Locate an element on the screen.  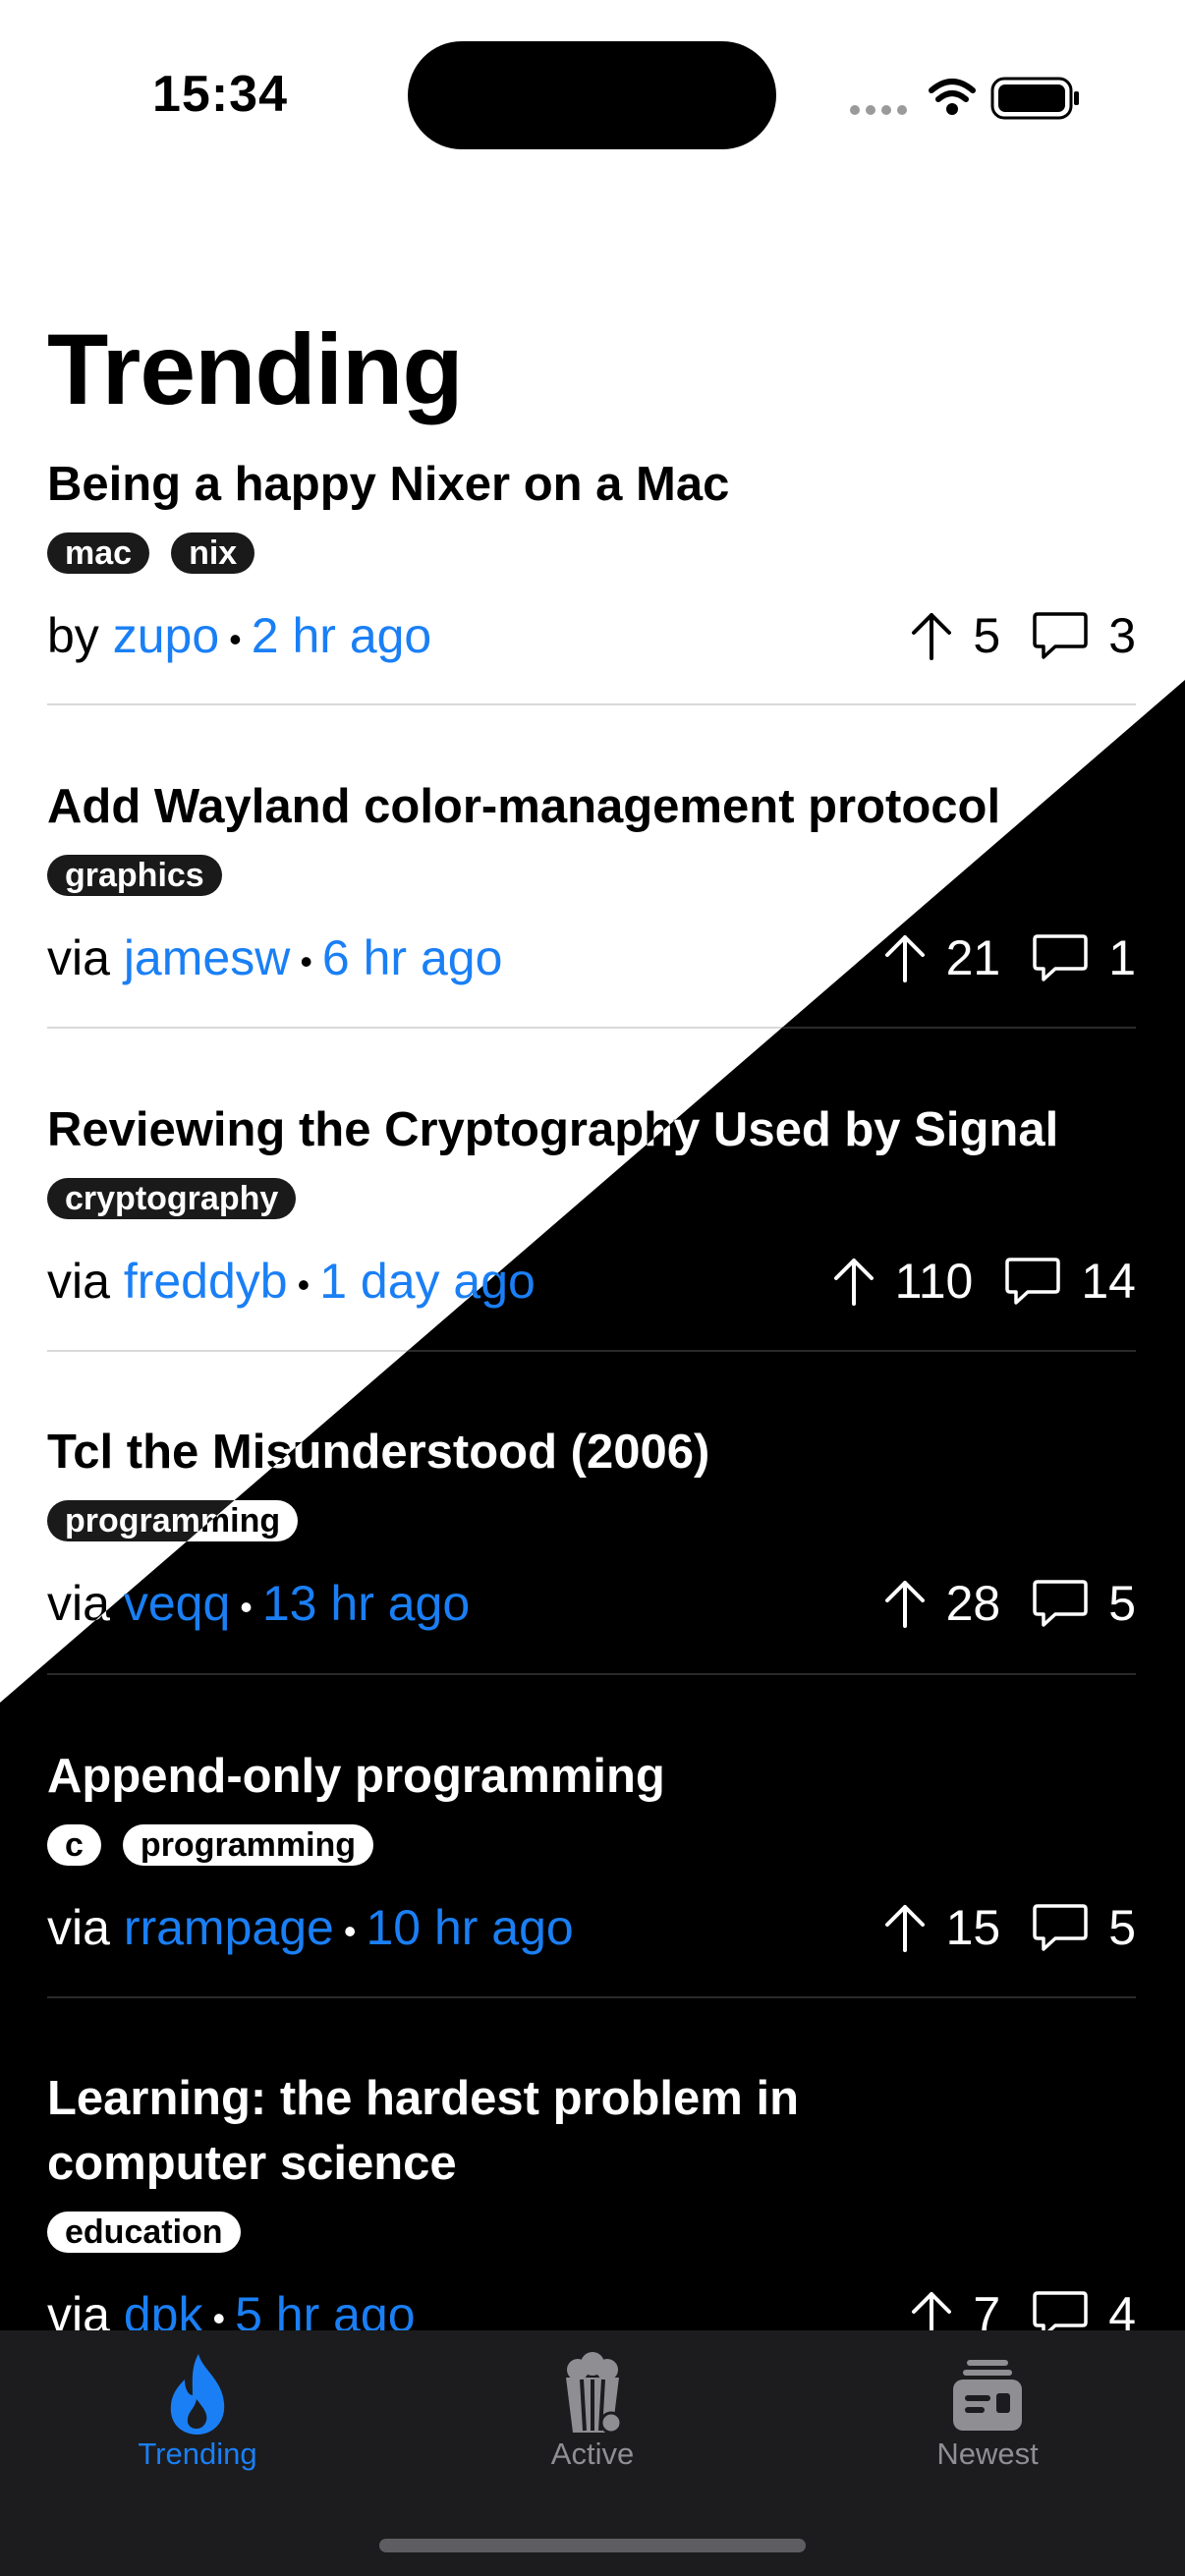
popcorn-icon is located at coordinates (592, 2394).